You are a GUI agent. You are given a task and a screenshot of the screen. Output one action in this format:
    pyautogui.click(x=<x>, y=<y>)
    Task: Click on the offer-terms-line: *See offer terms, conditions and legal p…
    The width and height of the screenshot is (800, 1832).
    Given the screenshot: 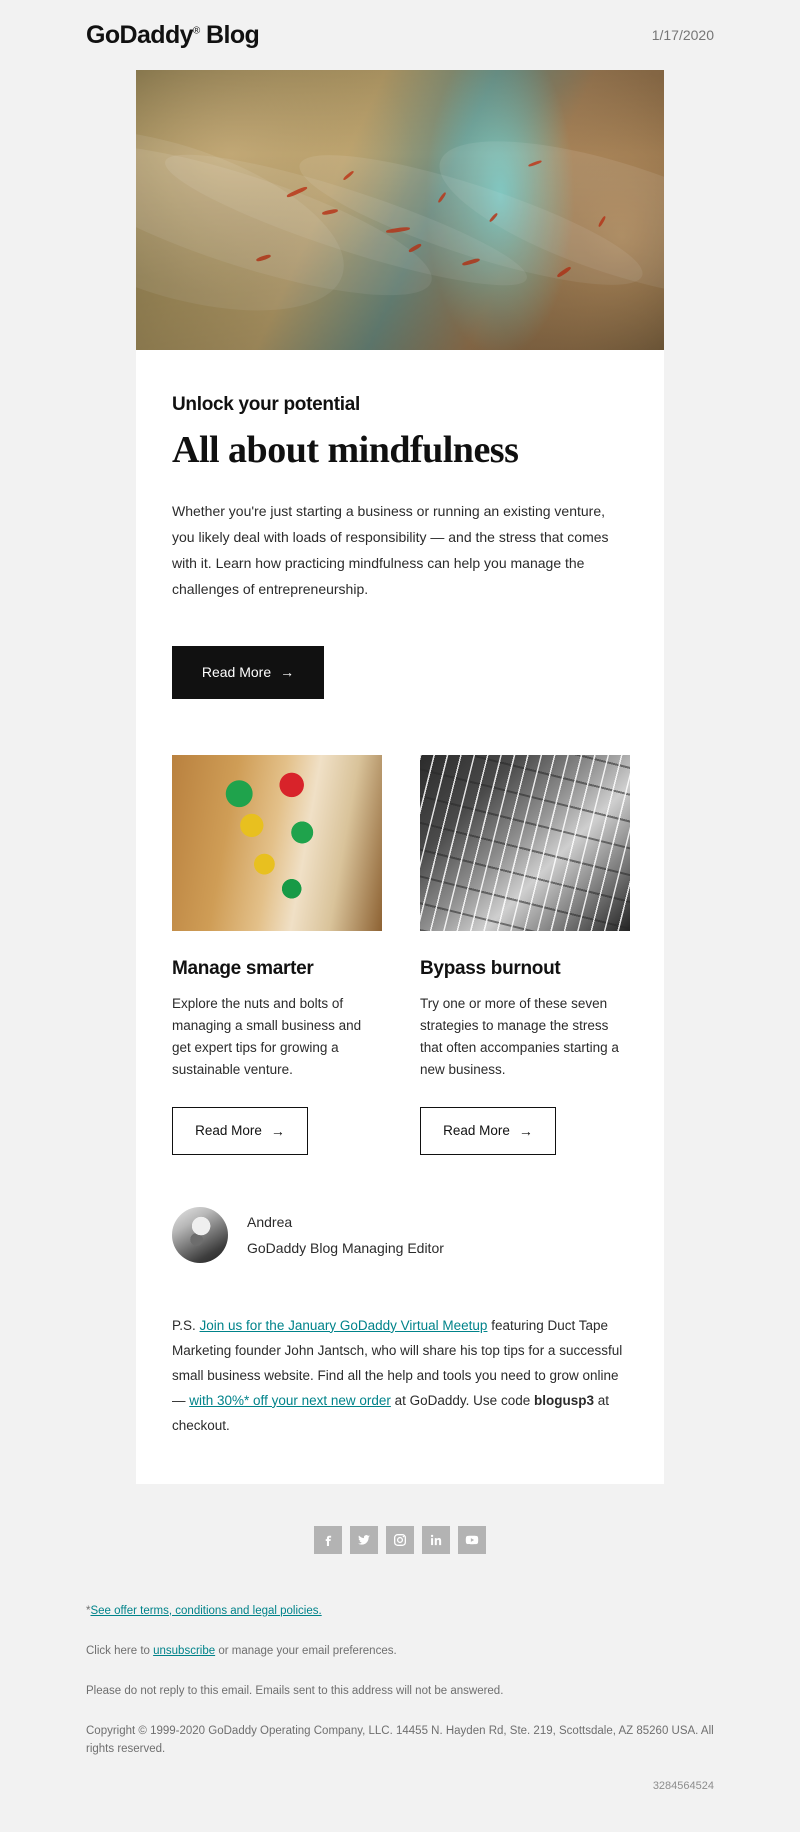 What is the action you would take?
    pyautogui.click(x=400, y=1611)
    